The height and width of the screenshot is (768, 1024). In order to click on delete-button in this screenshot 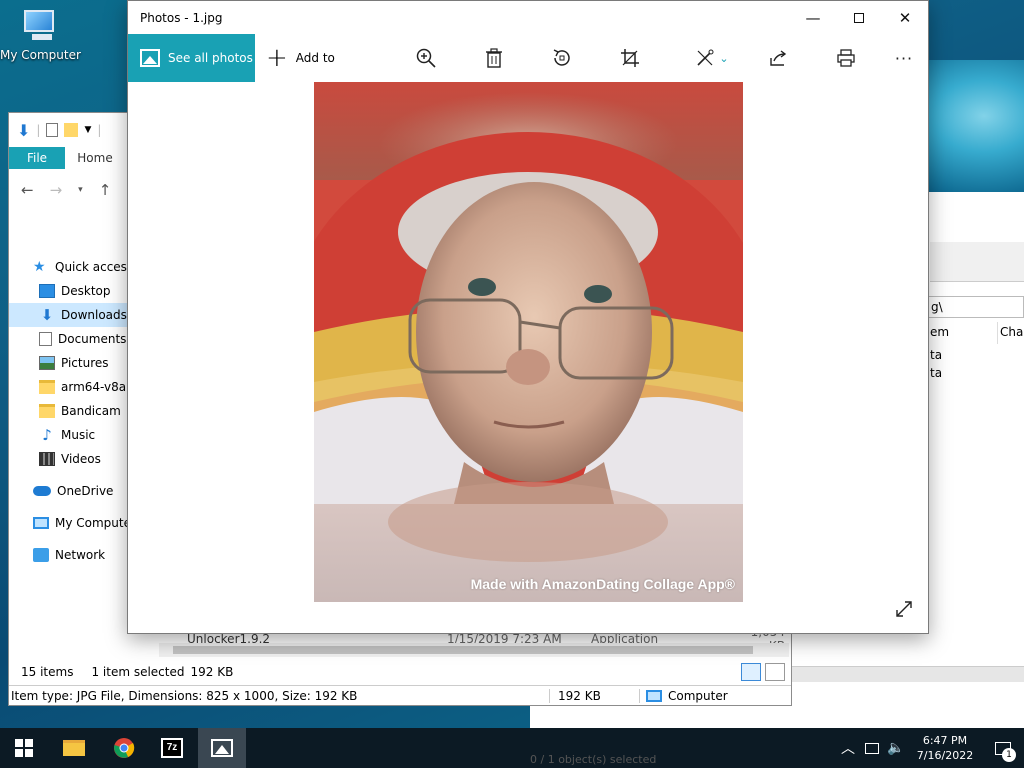, I will do `click(494, 58)`.